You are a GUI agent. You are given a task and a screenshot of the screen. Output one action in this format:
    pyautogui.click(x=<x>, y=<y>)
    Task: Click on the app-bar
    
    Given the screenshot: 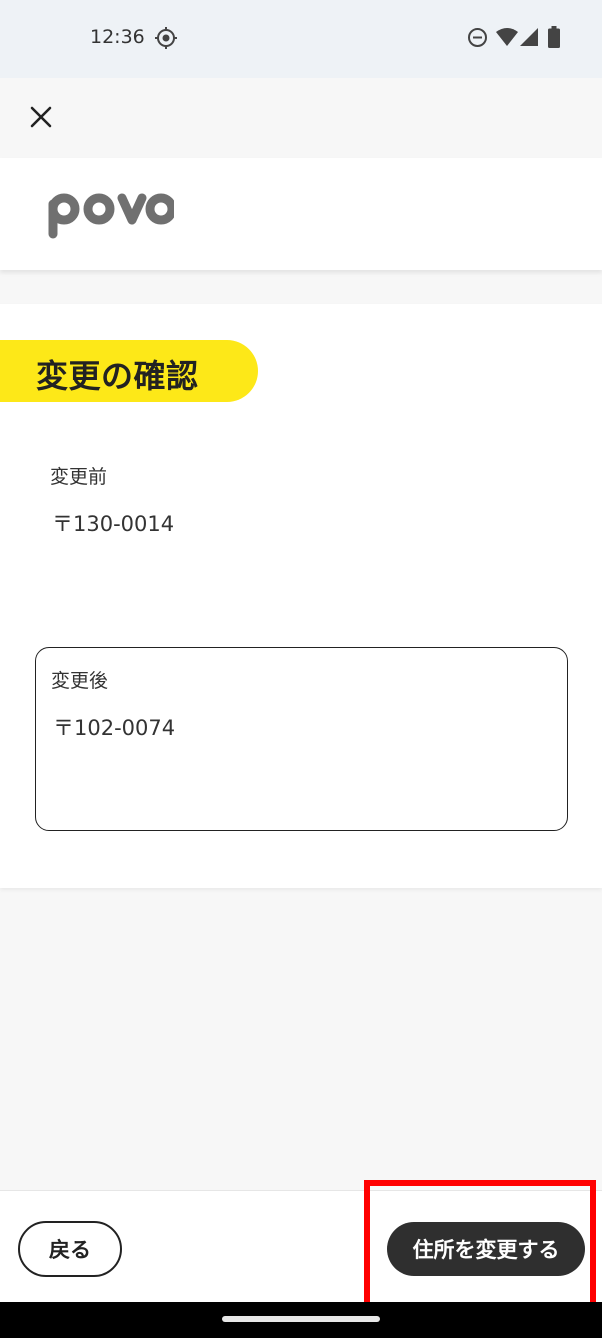 What is the action you would take?
    pyautogui.click(x=301, y=118)
    